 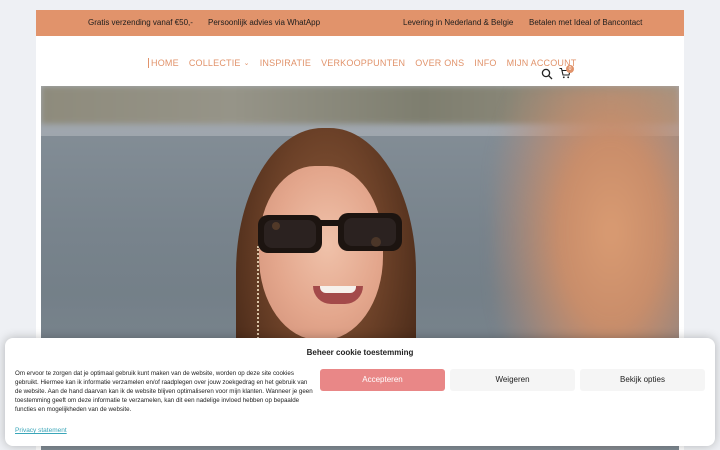 I want to click on nav-item-home: HOME, so click(x=163, y=63).